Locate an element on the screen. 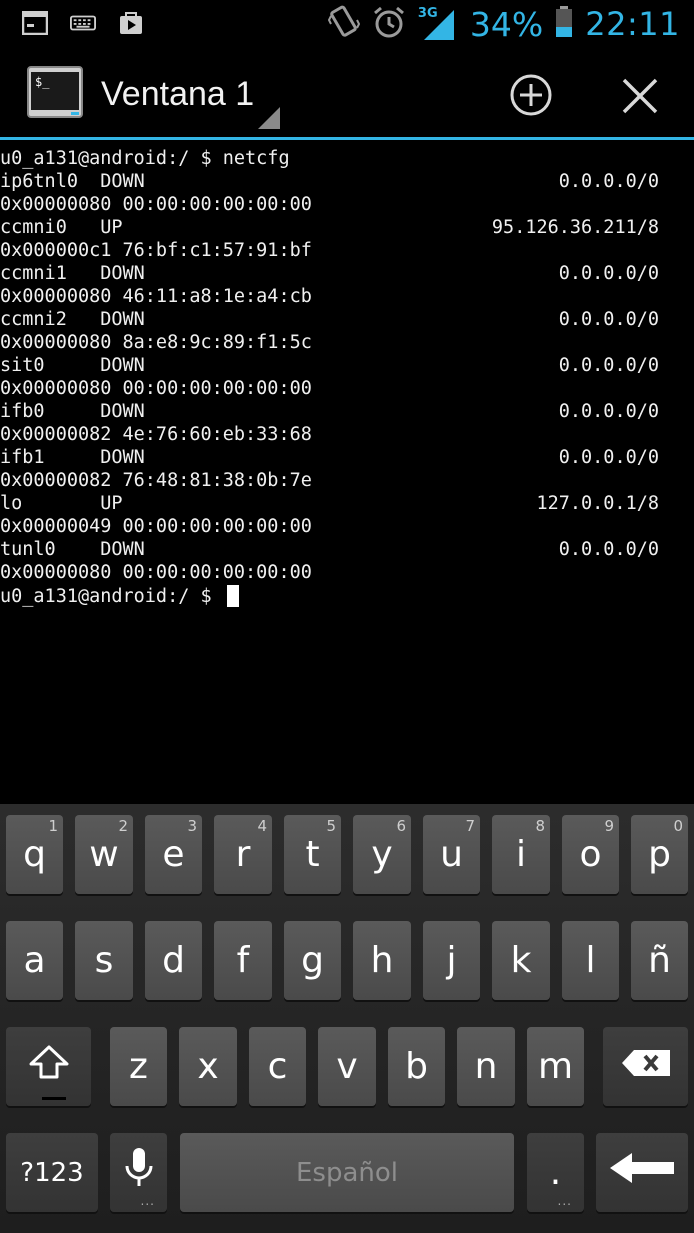 This screenshot has width=694, height=1233. signal-3g-icon: 3G is located at coordinates (438, 24).